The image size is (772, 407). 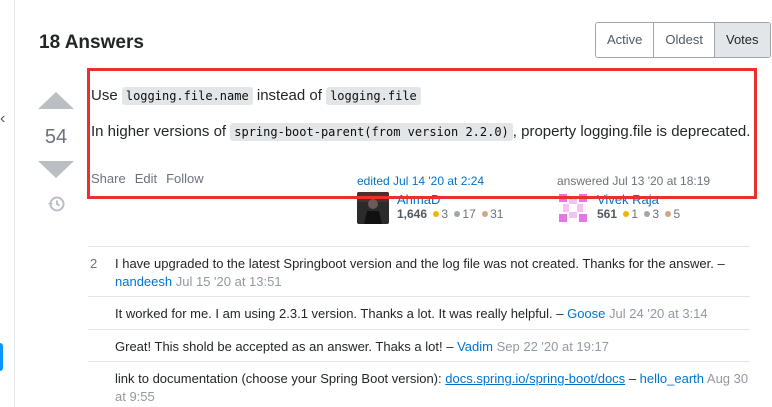 I want to click on sidebar-active-indicator, so click(x=1, y=357).